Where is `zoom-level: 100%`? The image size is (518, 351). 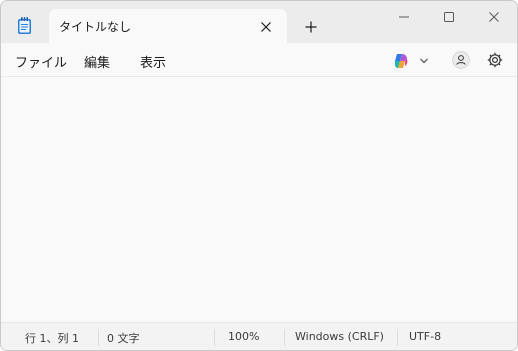 zoom-level: 100% is located at coordinates (243, 336).